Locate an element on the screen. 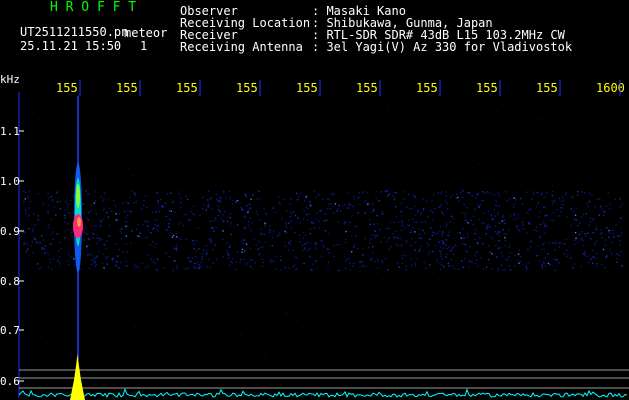  meteor-upper is located at coordinates (78, 196).